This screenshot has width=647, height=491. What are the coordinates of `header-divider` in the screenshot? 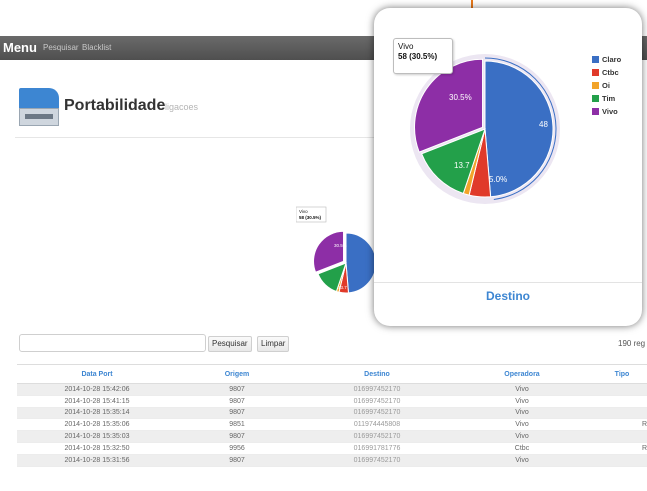 It's located at (195, 137).